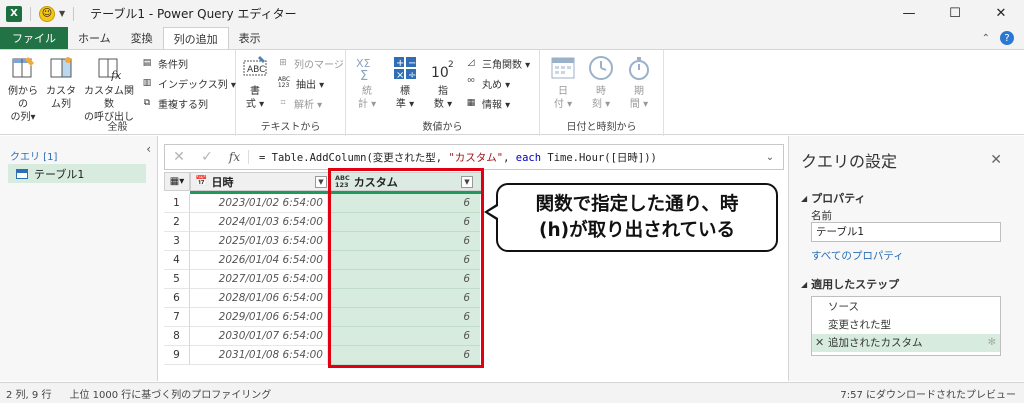  What do you see at coordinates (164, 63) in the screenshot?
I see `conditional-column-button: ▤ 条件列` at bounding box center [164, 63].